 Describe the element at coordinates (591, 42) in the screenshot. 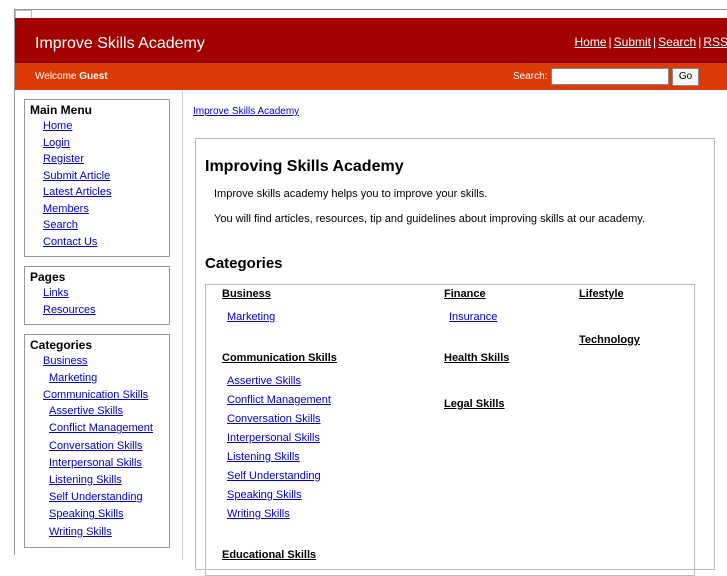

I see `top-link-home: Home` at that location.